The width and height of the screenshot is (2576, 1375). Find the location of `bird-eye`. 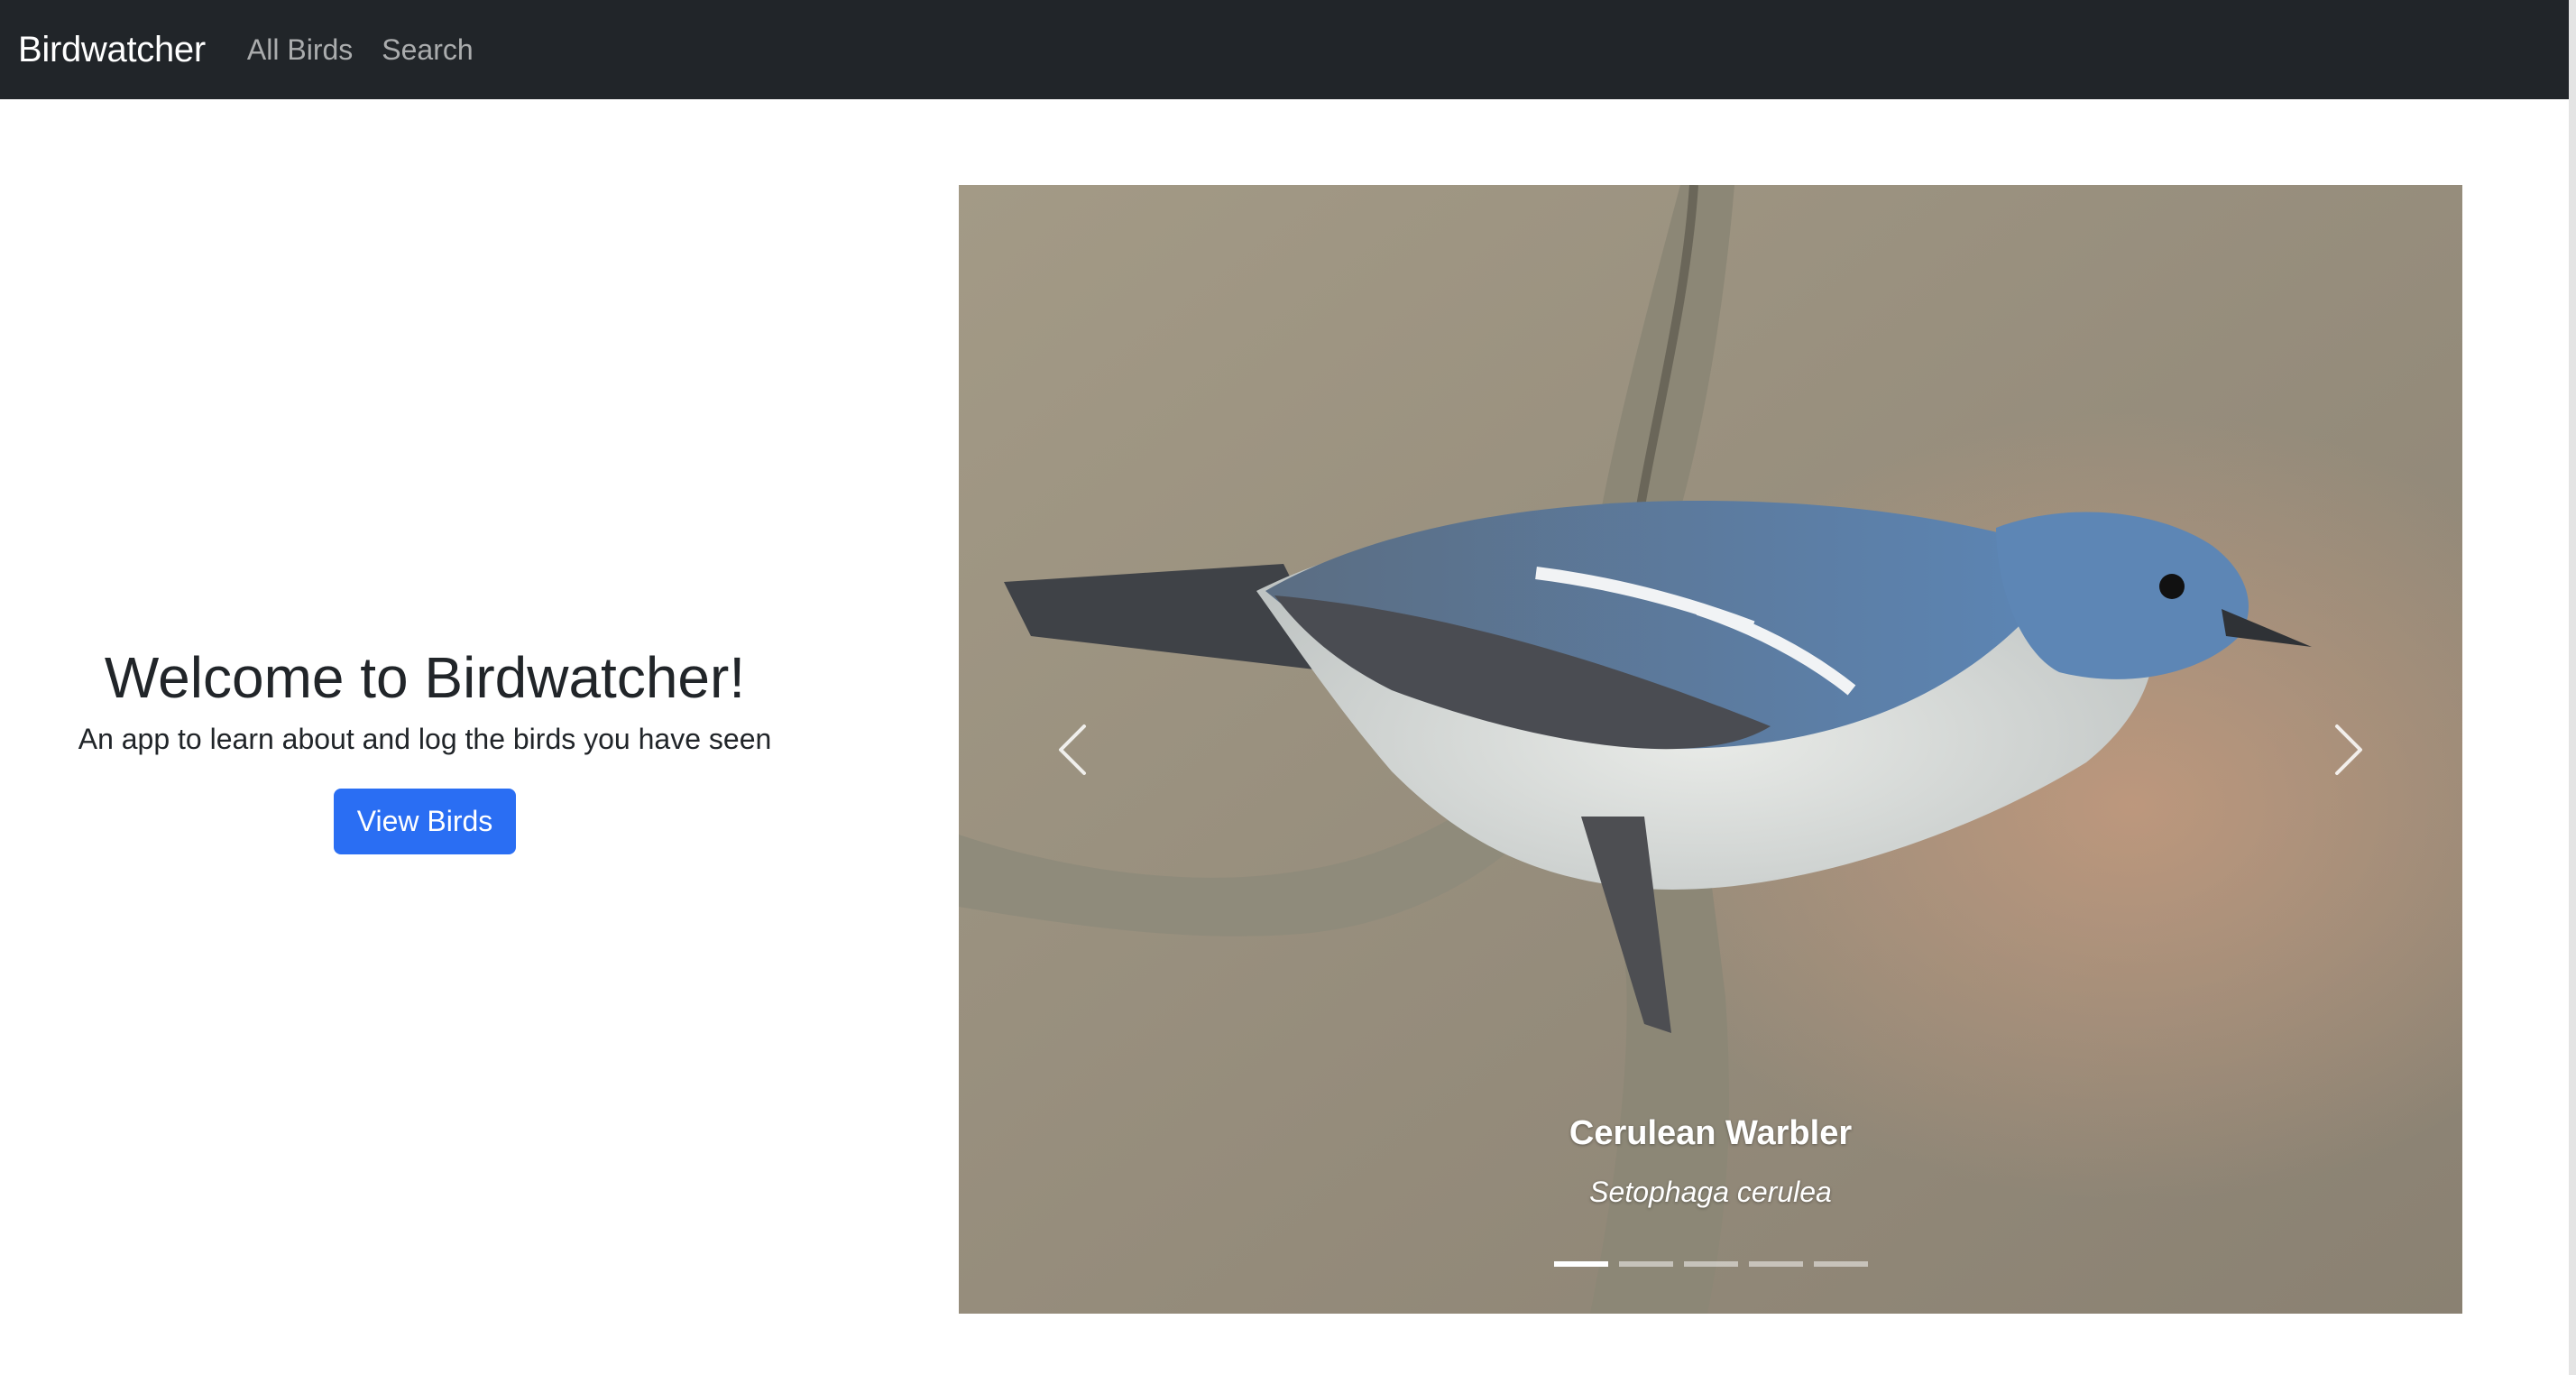

bird-eye is located at coordinates (2172, 586).